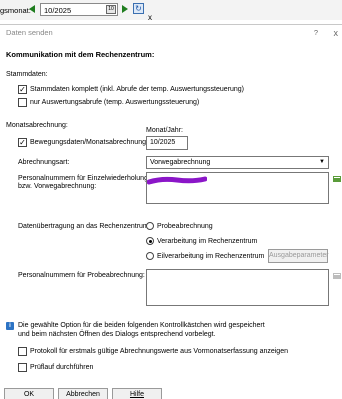 The height and width of the screenshot is (399, 342). I want to click on probeabrechnung-radio, so click(150, 226).